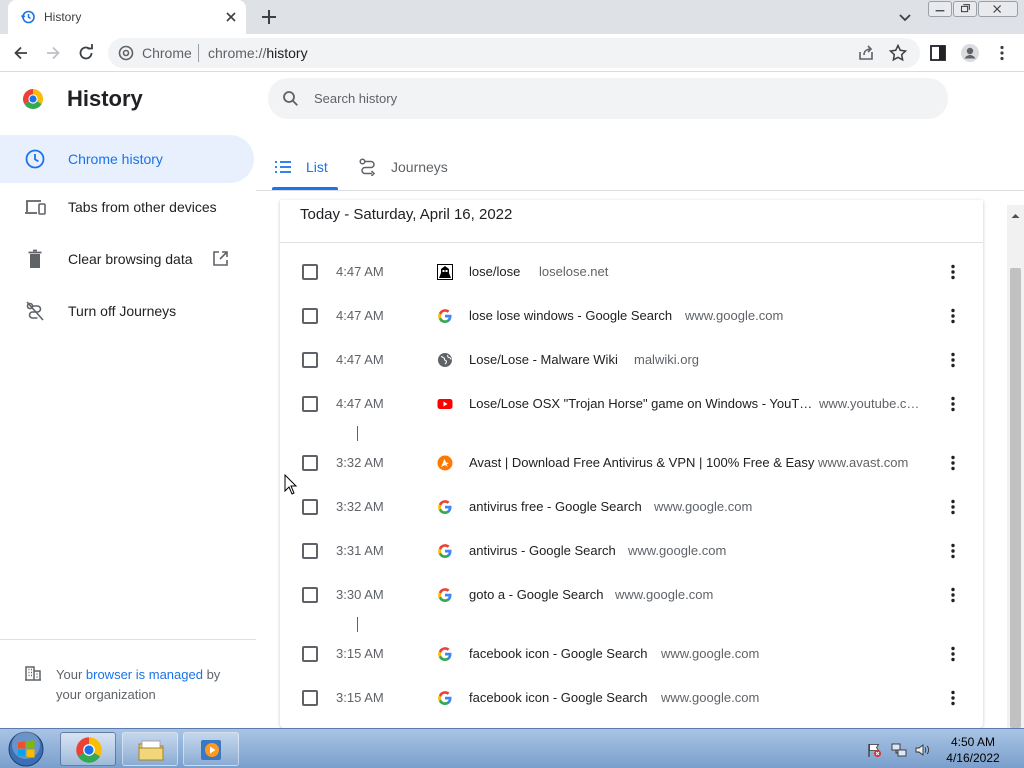  What do you see at coordinates (514, 53) in the screenshot?
I see `address-bar: Chrome chrome://history` at bounding box center [514, 53].